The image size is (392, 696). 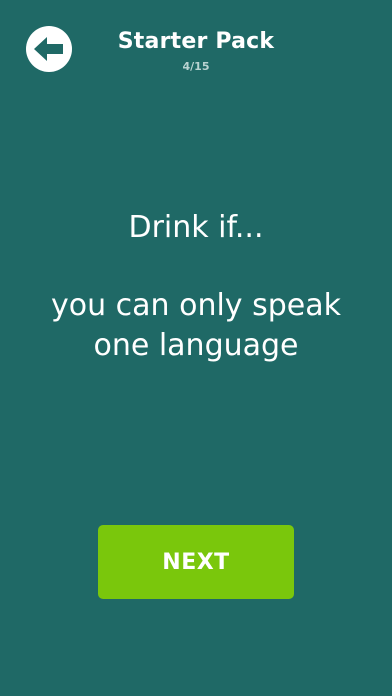 What do you see at coordinates (196, 305) in the screenshot?
I see `card-statement-line-1: you can only speak` at bounding box center [196, 305].